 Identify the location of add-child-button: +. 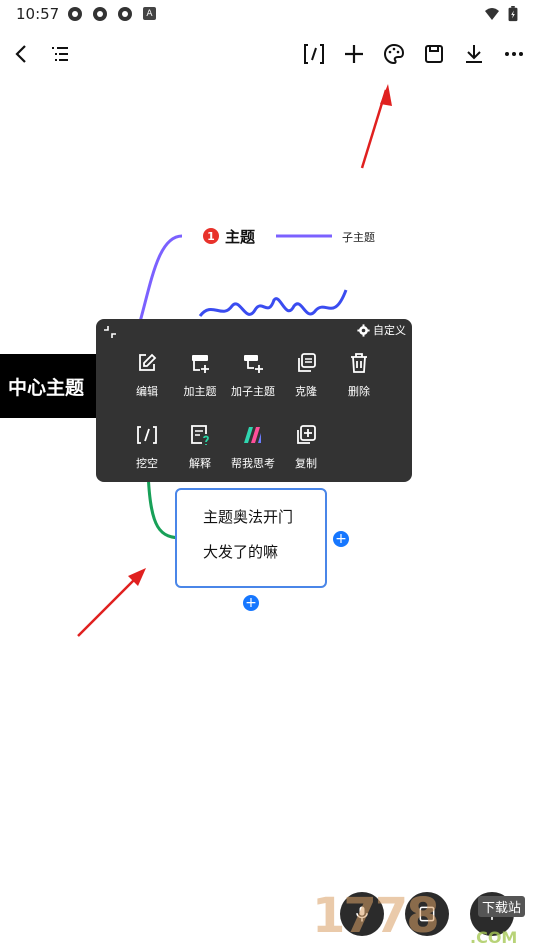
(251, 603).